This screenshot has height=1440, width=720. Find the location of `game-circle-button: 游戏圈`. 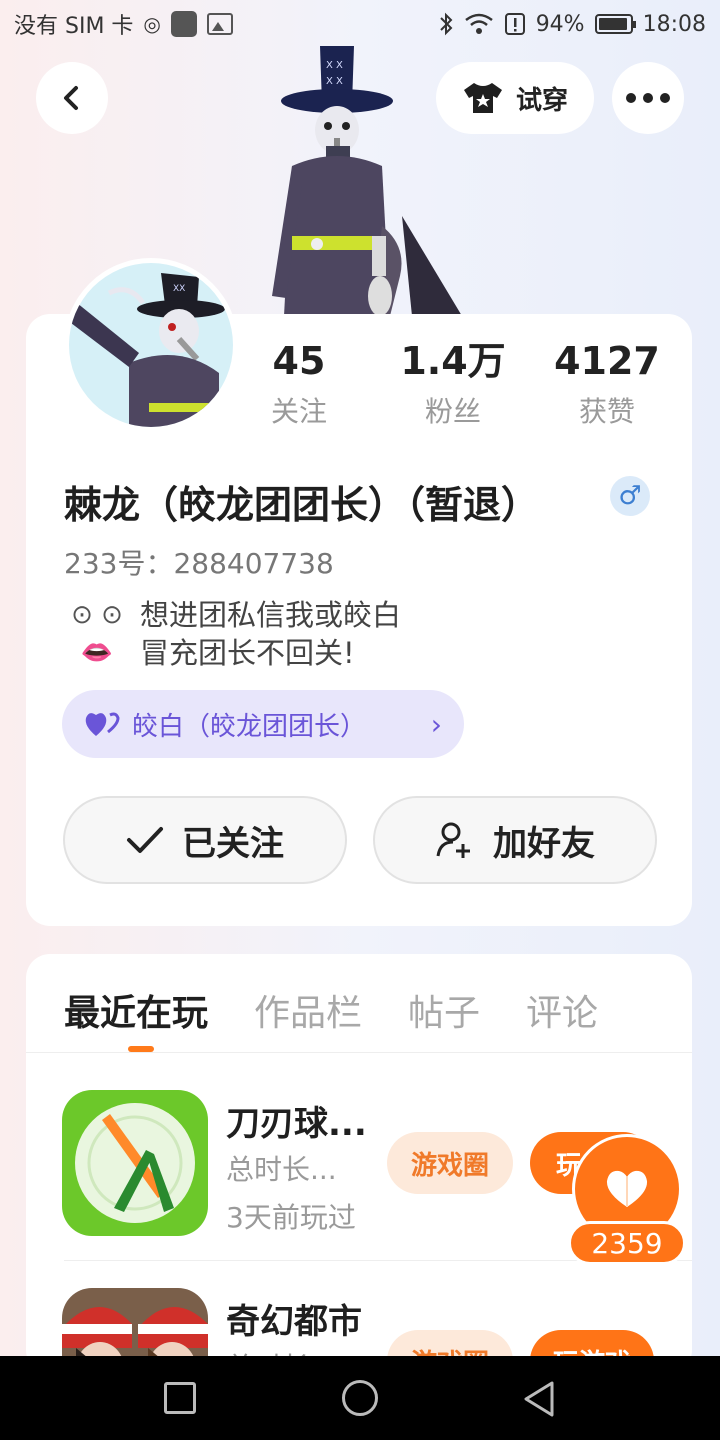

game-circle-button: 游戏圈 is located at coordinates (450, 1163).